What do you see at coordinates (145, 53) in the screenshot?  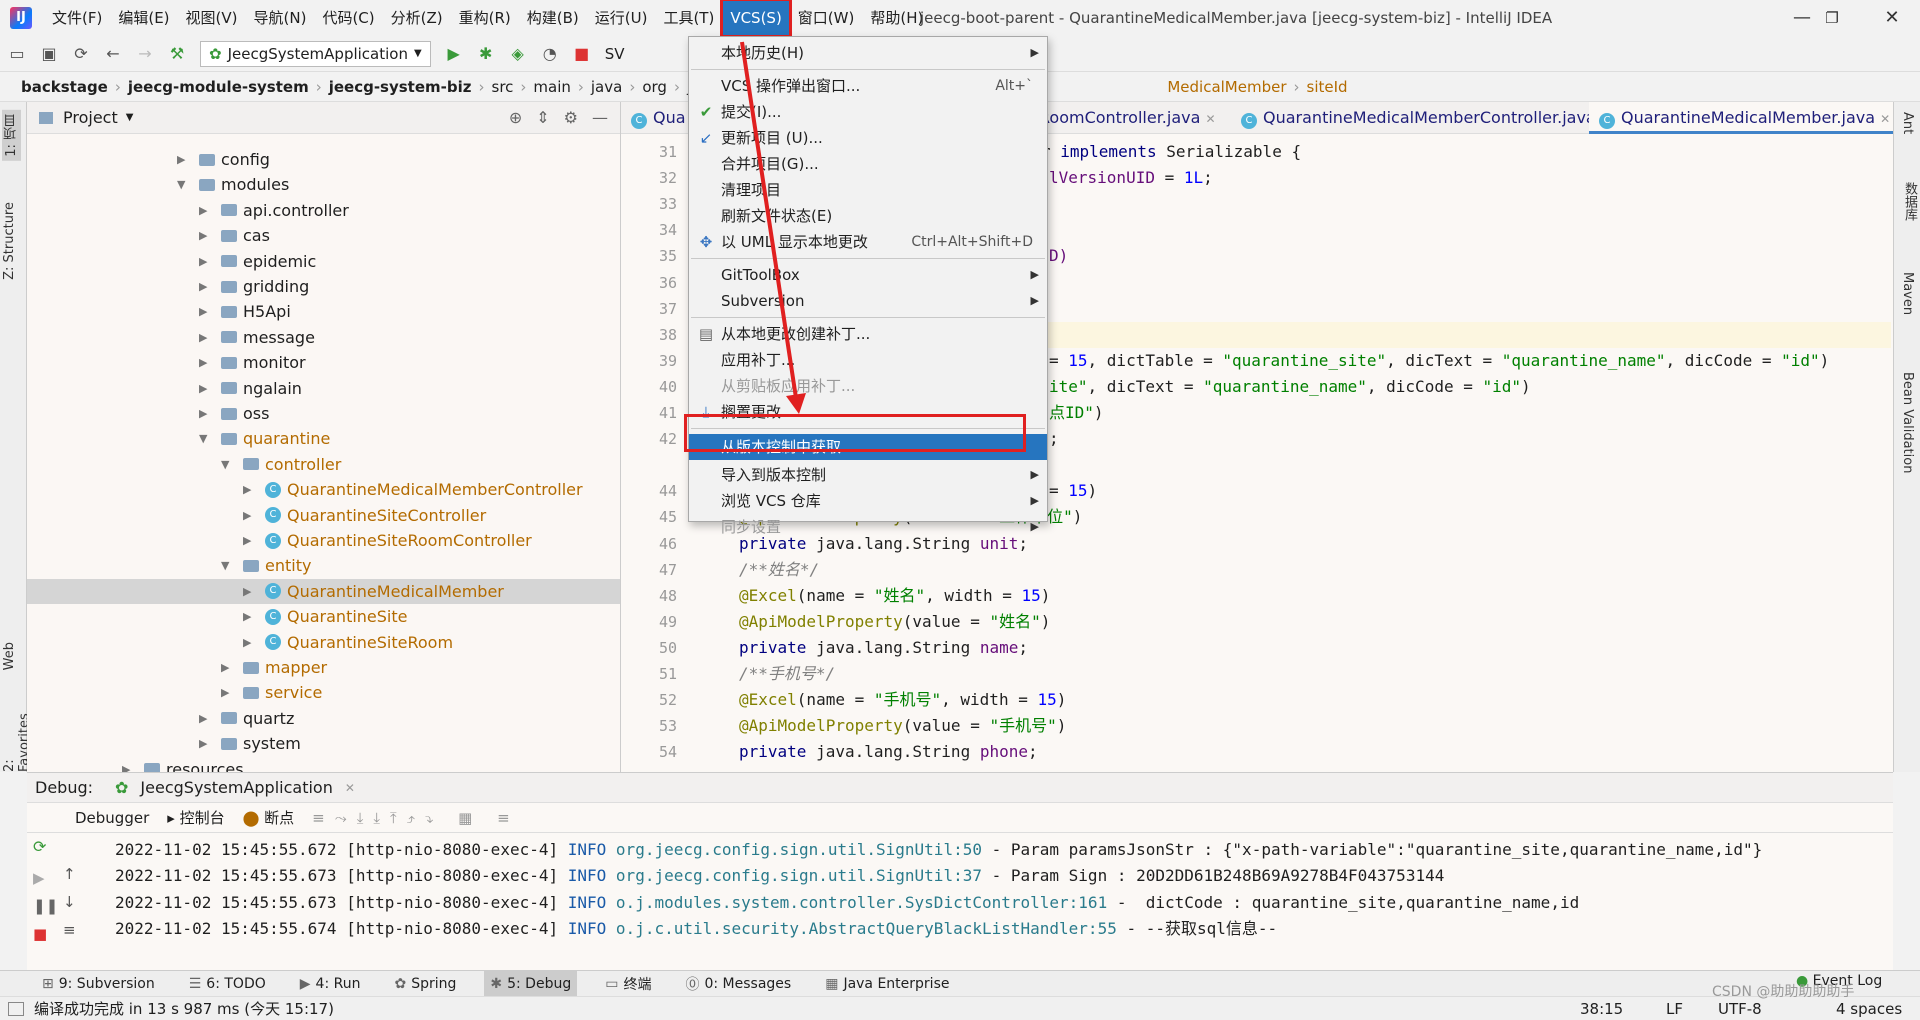 I see `forward-icon: →` at bounding box center [145, 53].